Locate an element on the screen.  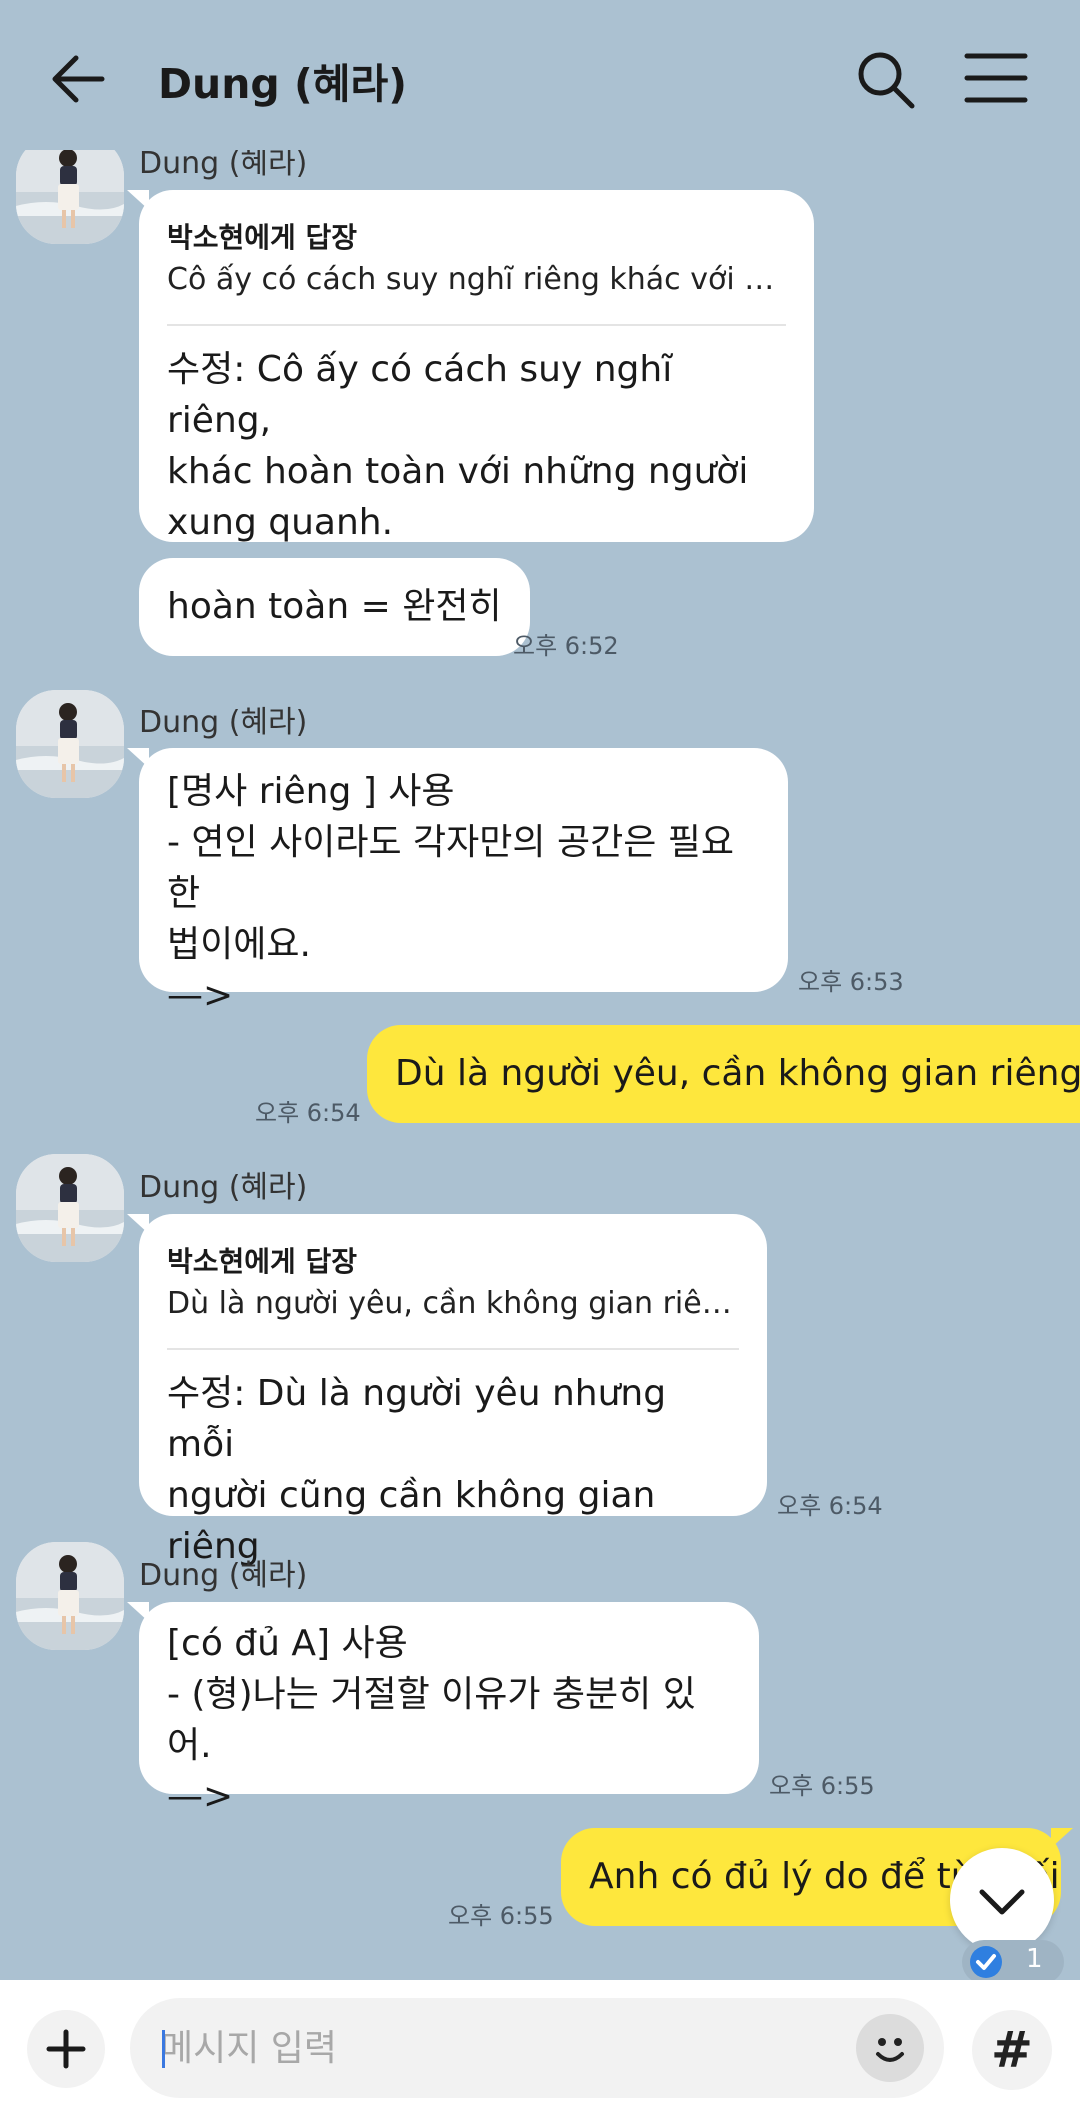
emoji-button is located at coordinates (890, 2048).